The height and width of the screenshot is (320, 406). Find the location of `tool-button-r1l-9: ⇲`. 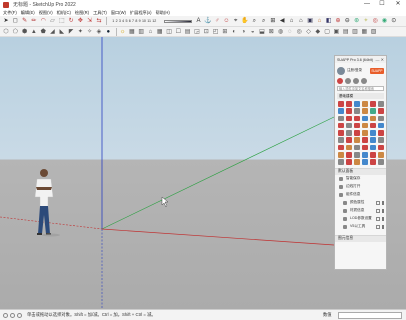

tool-button-r1l-9: ⇲ is located at coordinates (90, 21).